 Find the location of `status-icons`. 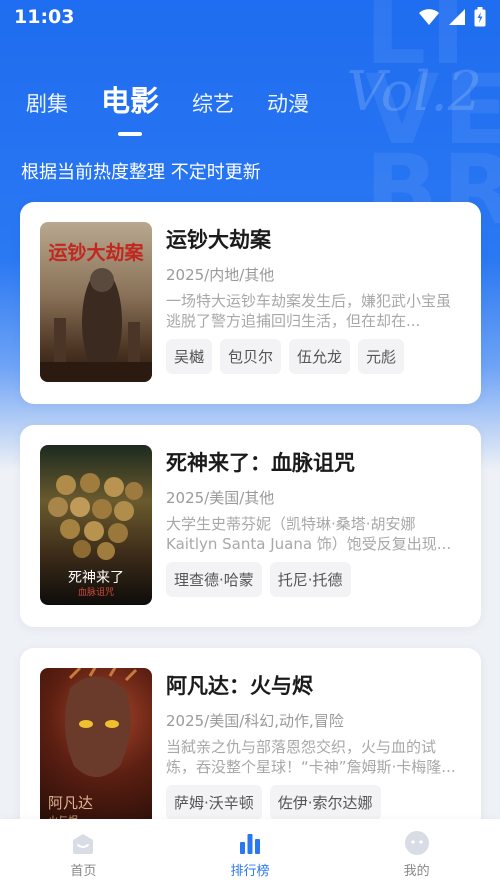

status-icons is located at coordinates (452, 17).